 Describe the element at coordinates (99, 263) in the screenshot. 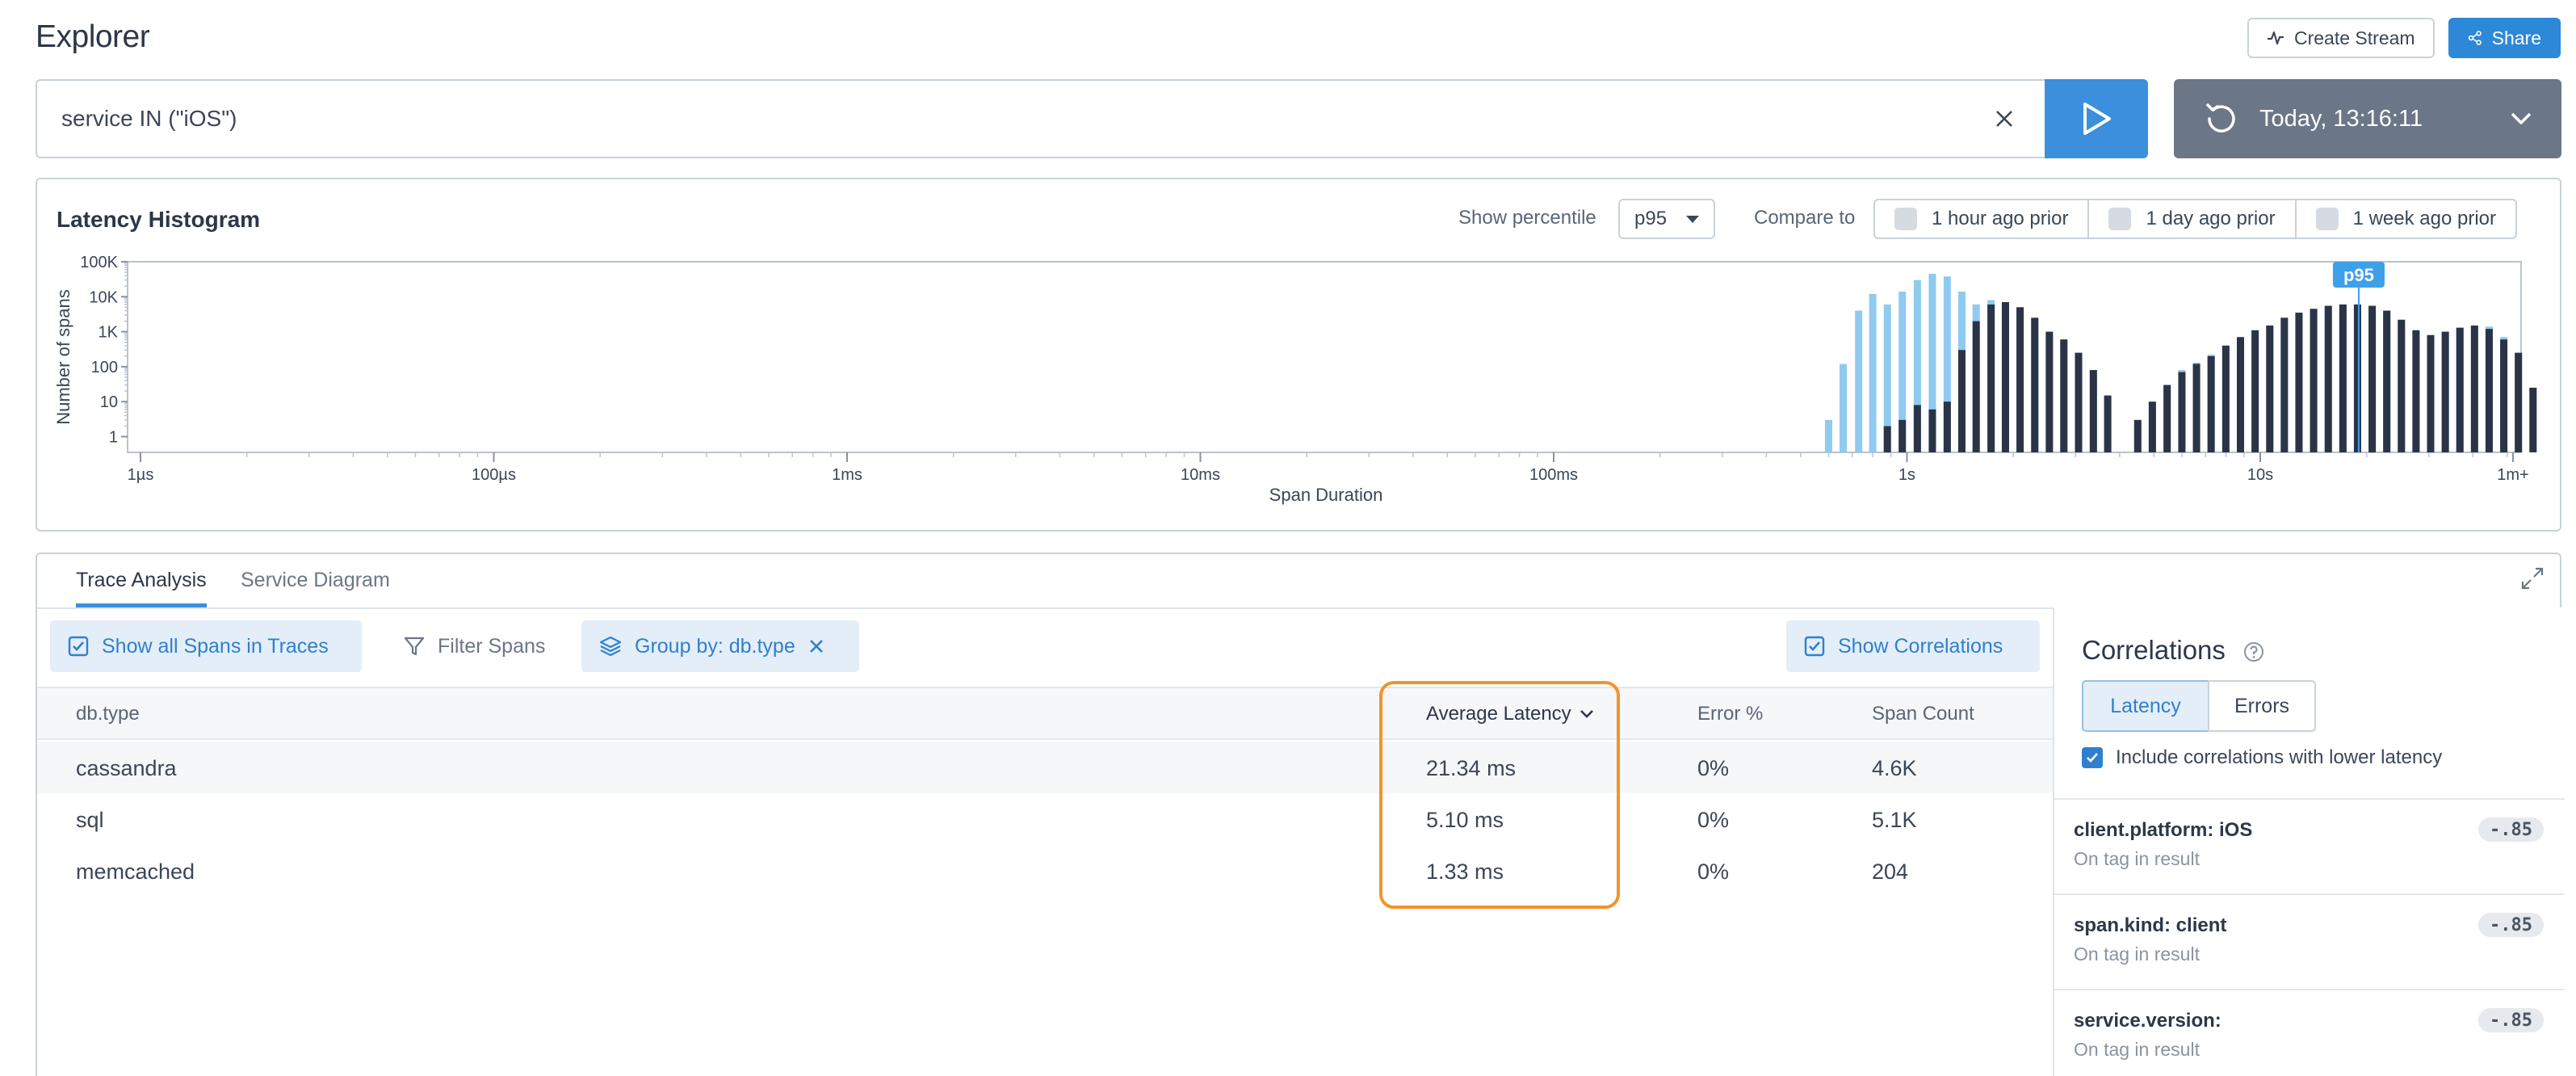

I see `y-tick-label: 100K` at that location.